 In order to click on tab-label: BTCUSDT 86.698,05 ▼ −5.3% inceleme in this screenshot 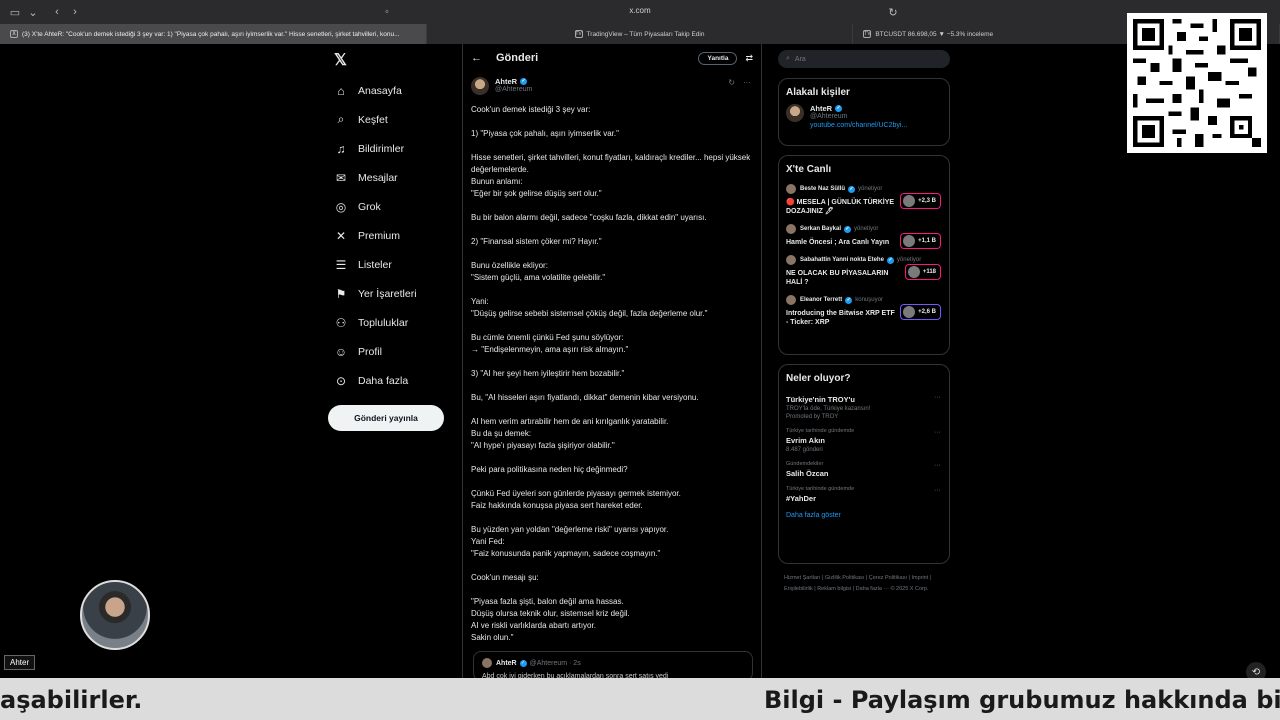, I will do `click(934, 34)`.